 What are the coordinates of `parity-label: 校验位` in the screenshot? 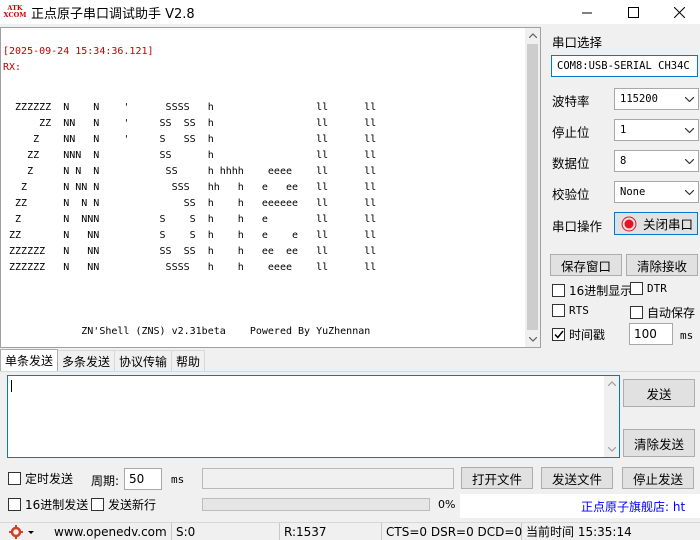 It's located at (571, 194).